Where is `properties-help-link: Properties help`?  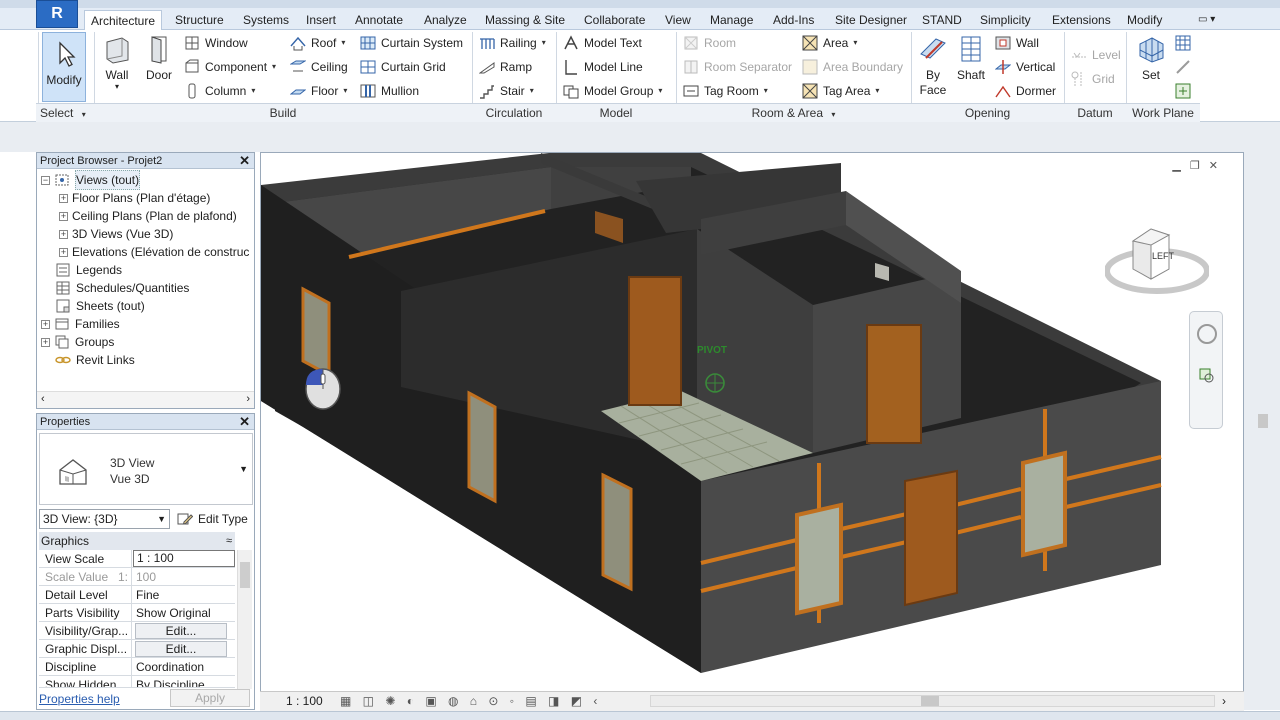 properties-help-link: Properties help is located at coordinates (79, 699).